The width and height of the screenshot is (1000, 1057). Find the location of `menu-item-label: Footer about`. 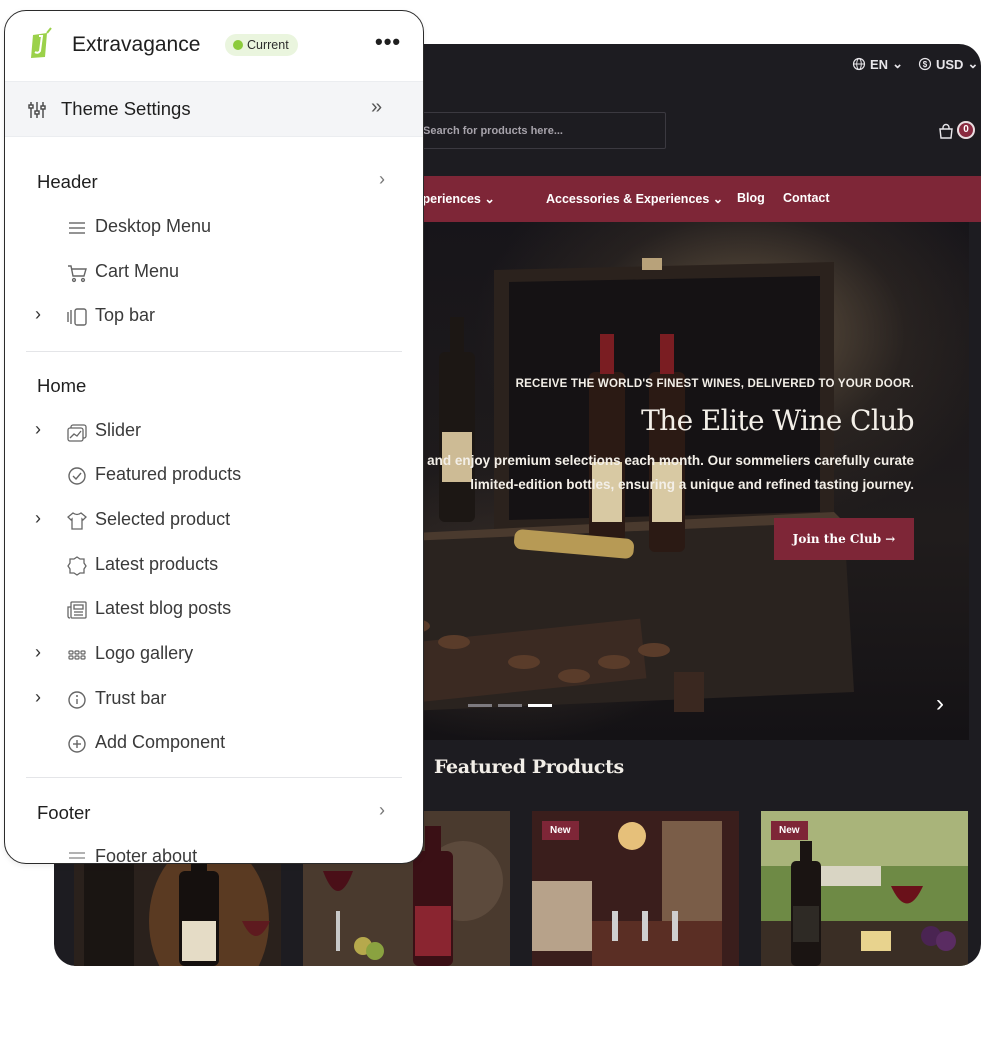

menu-item-label: Footer about is located at coordinates (146, 855).